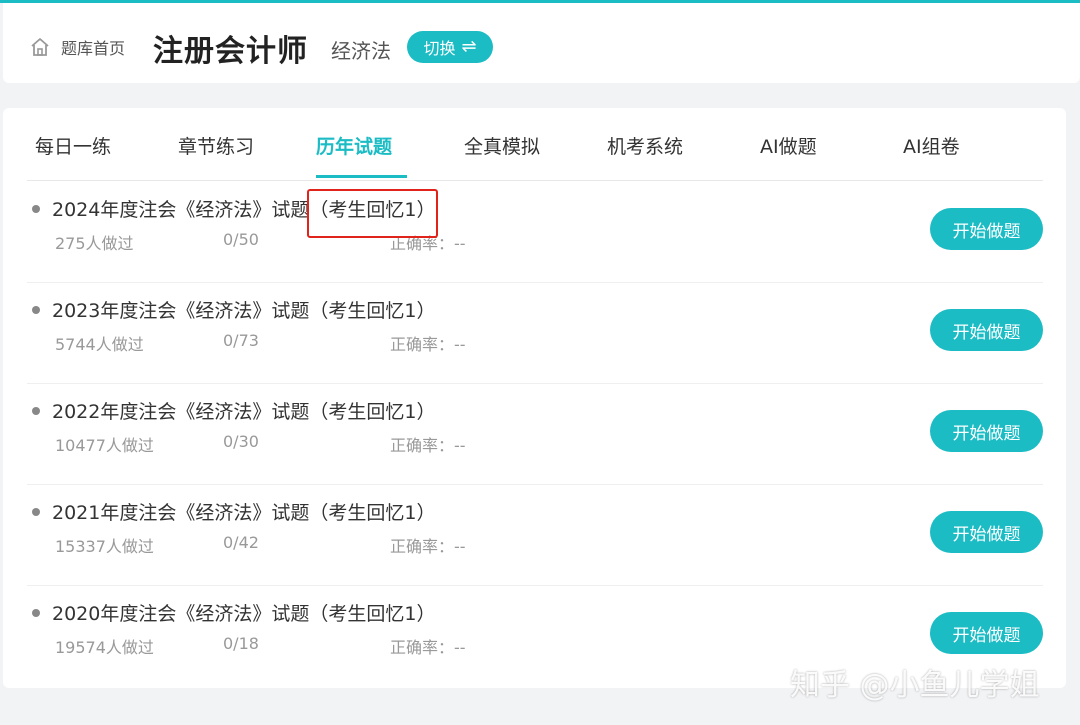 This screenshot has width=1080, height=725. Describe the element at coordinates (788, 145) in the screenshot. I see `tab-ai-practice: AI做题` at that location.